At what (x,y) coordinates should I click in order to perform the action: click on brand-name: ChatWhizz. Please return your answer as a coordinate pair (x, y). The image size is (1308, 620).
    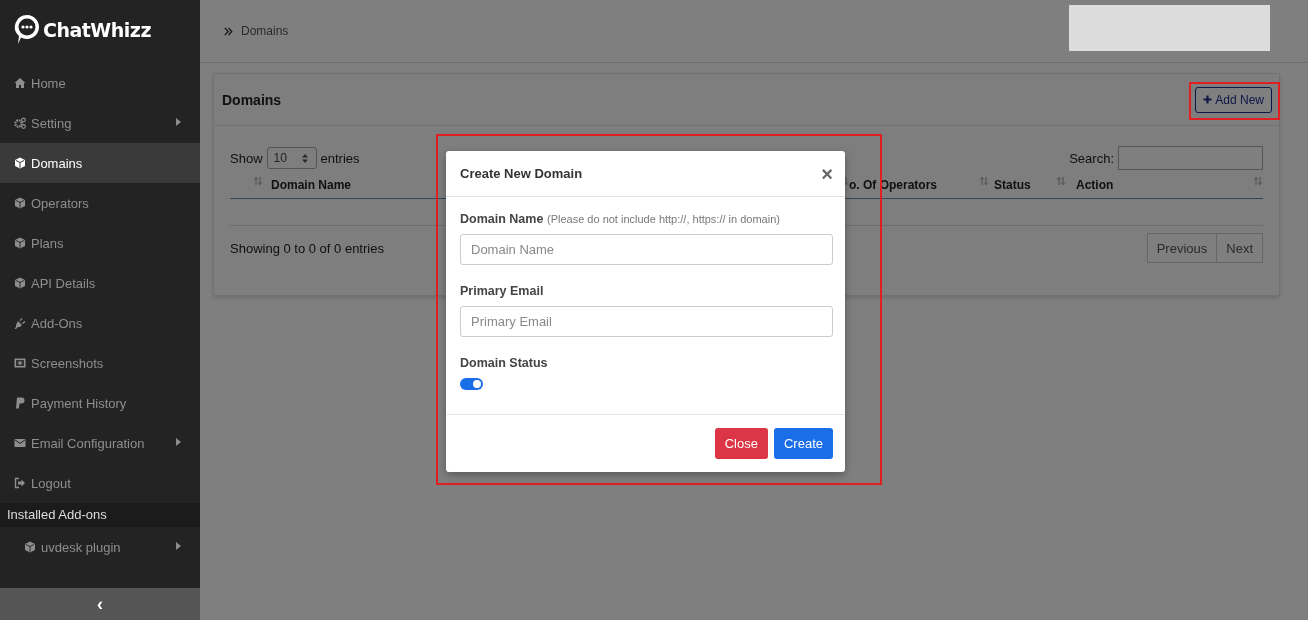
    Looking at the image, I should click on (97, 30).